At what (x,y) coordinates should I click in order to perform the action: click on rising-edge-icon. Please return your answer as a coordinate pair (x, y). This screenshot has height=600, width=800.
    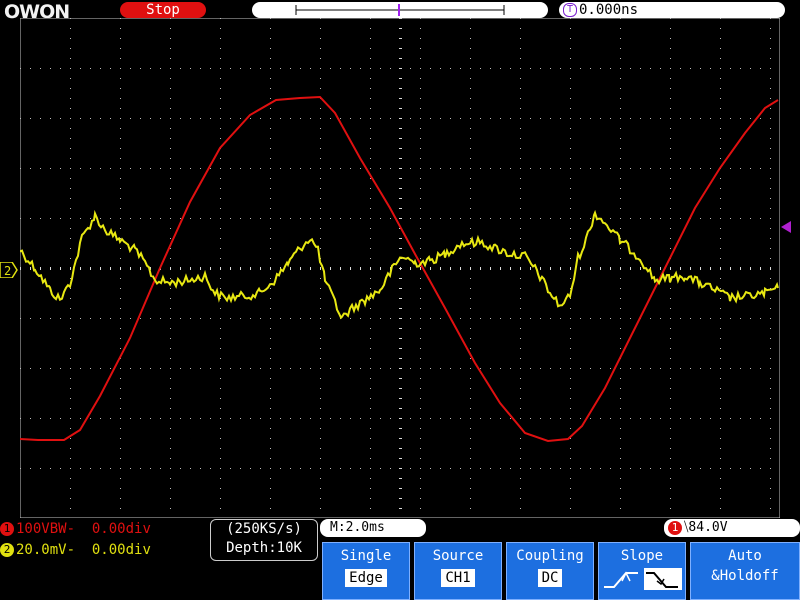
    Looking at the image, I should click on (621, 580).